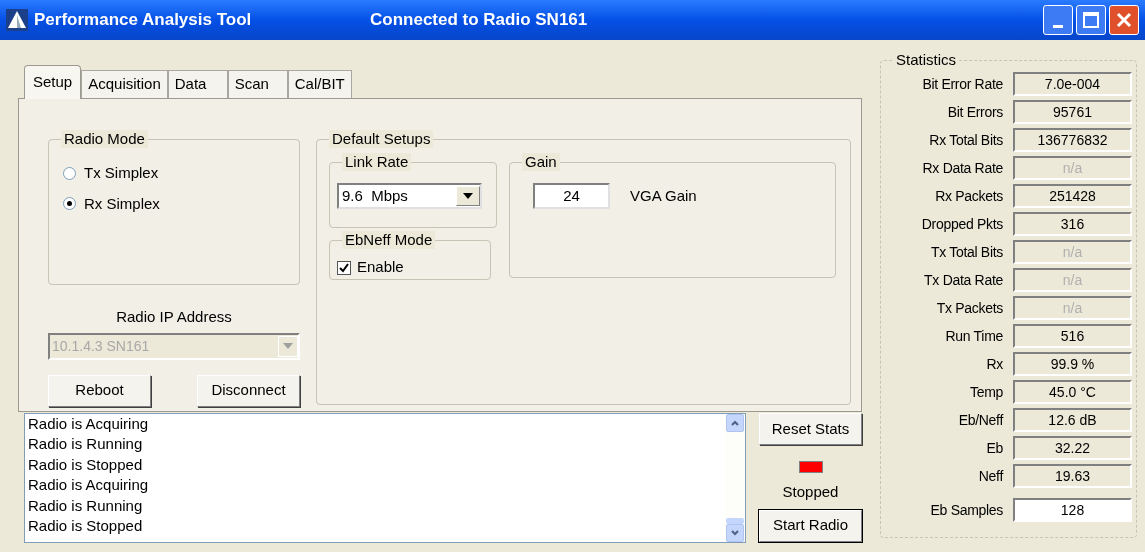 The image size is (1145, 552). Describe the element at coordinates (735, 521) in the screenshot. I see `scroll-thumb` at that location.